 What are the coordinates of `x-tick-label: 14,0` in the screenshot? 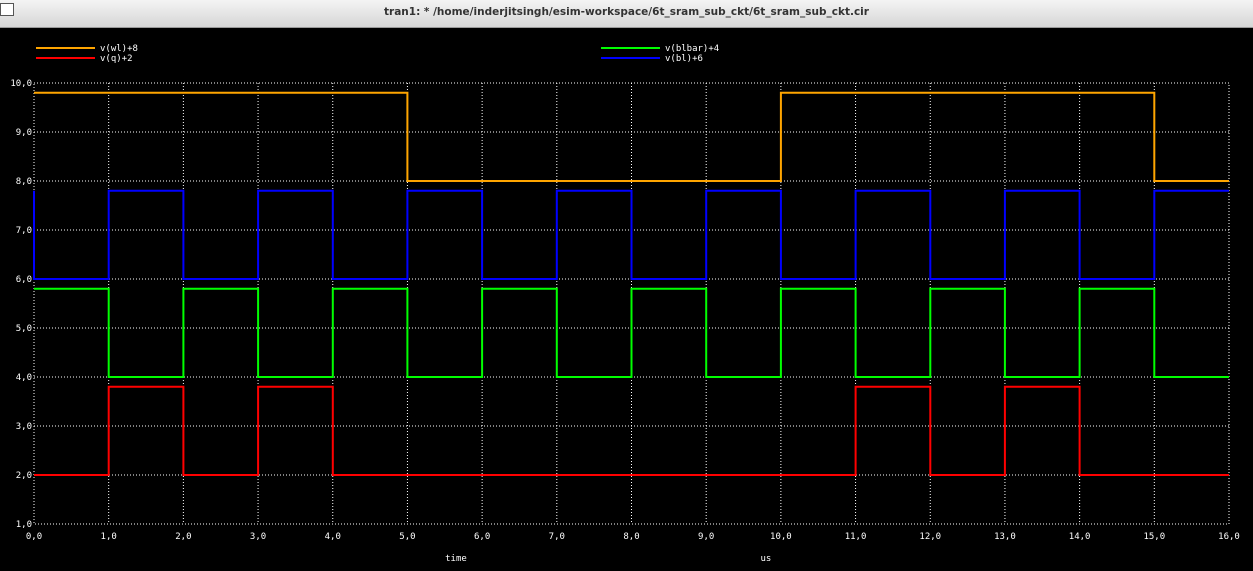 It's located at (1080, 537).